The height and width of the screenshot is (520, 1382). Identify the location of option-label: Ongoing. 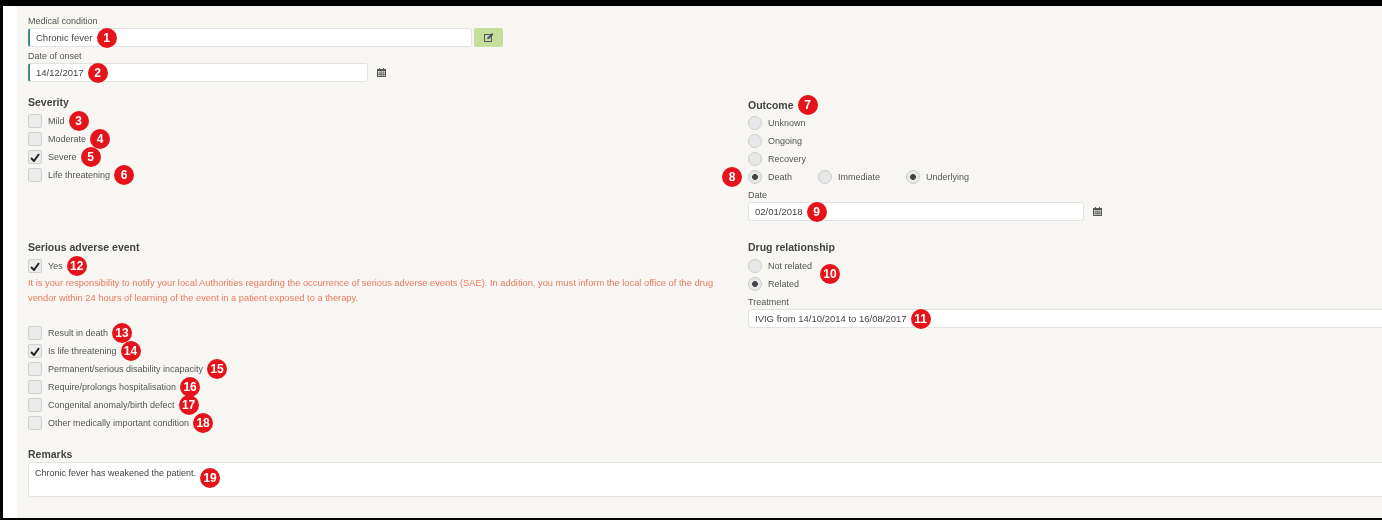
(785, 141).